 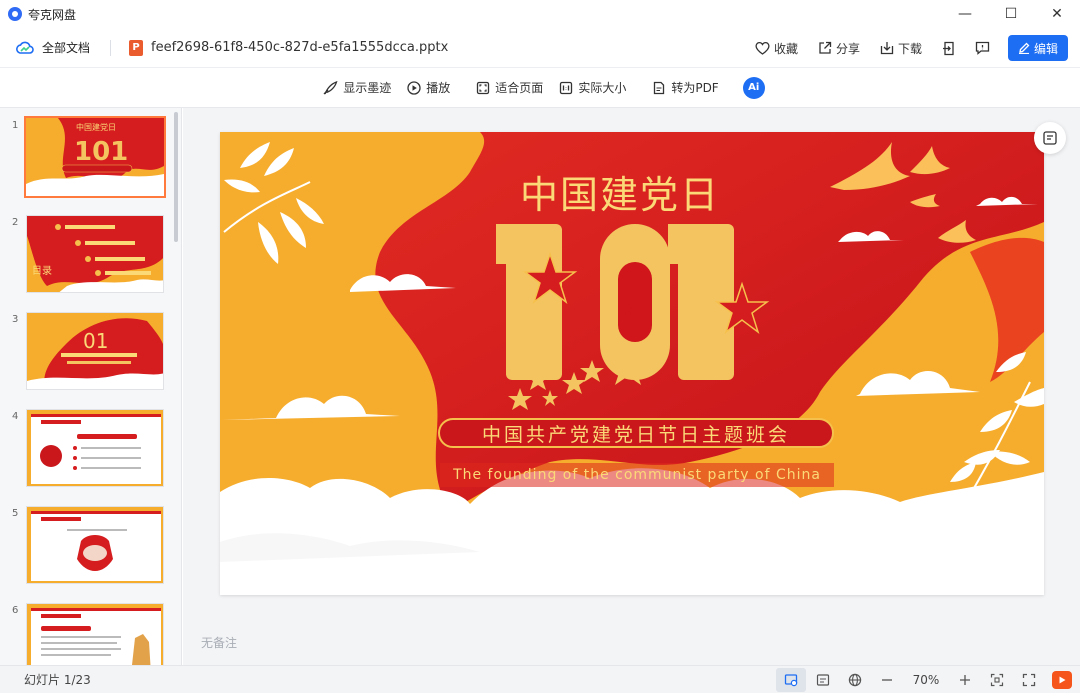 I want to click on thumbnail-label: 目录, so click(x=42, y=271).